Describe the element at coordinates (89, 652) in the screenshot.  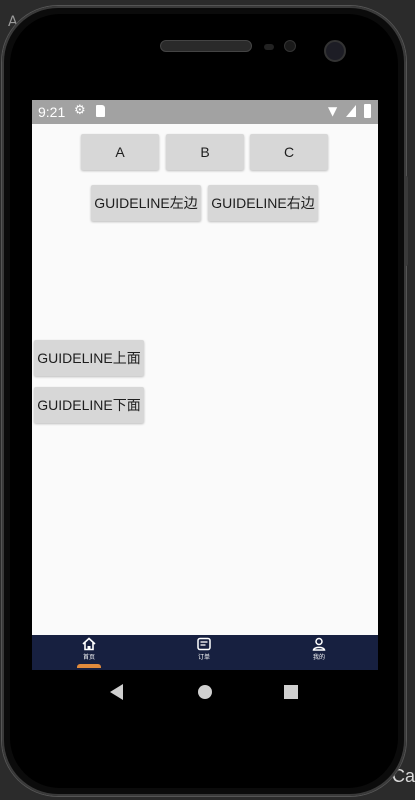
I see `nav-item-home: 首页` at that location.